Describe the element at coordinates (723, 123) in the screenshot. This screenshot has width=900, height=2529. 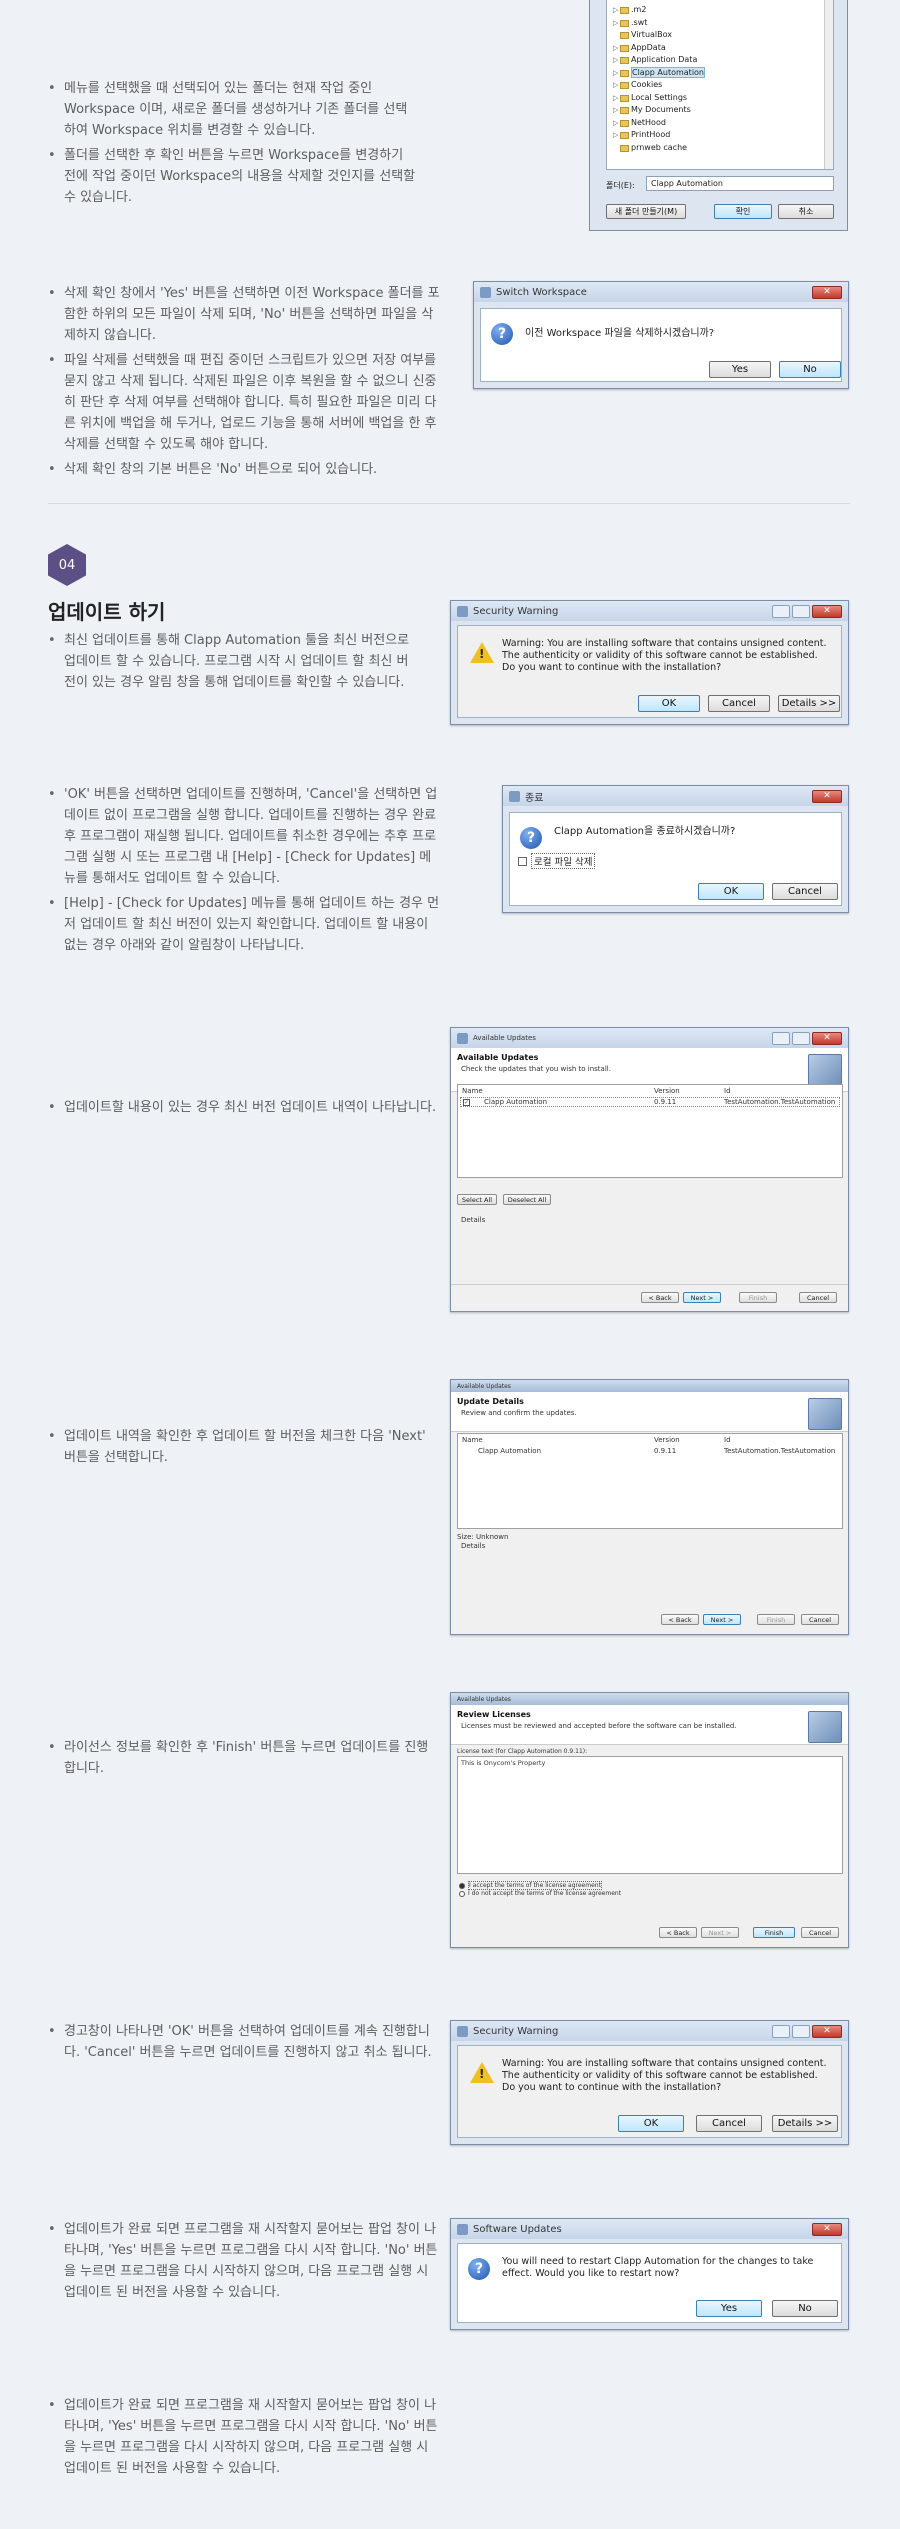
I see `tree-item: ▷ NetHood` at that location.